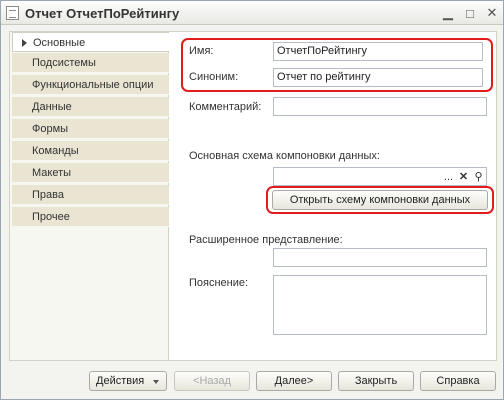  What do you see at coordinates (156, 382) in the screenshot?
I see `chevron-down-icon` at bounding box center [156, 382].